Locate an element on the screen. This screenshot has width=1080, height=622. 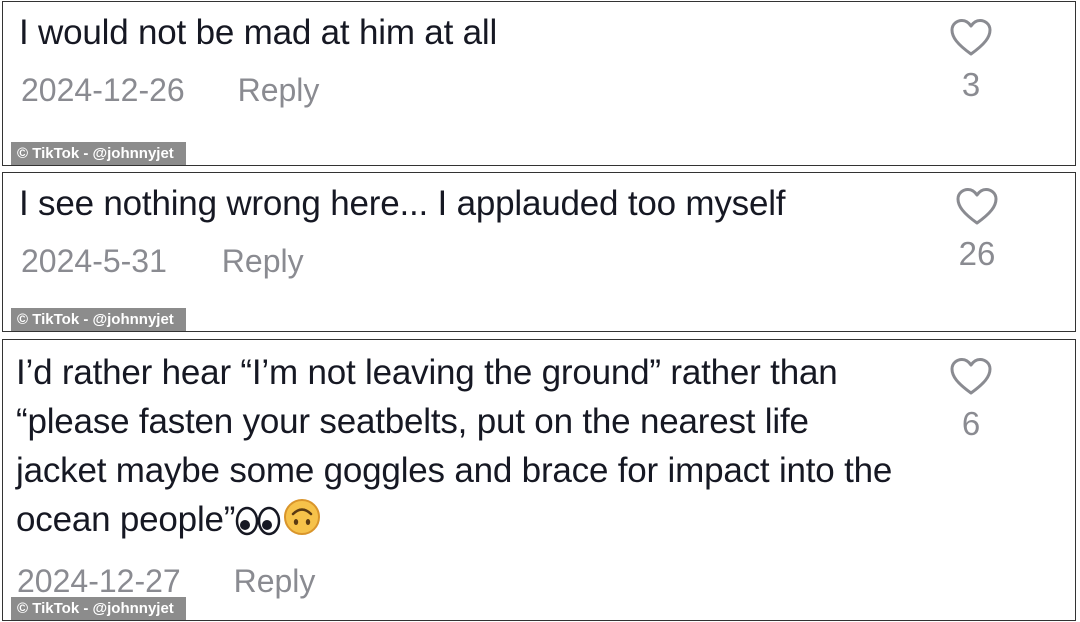
comment-date: 2024-5-31 is located at coordinates (94, 261).